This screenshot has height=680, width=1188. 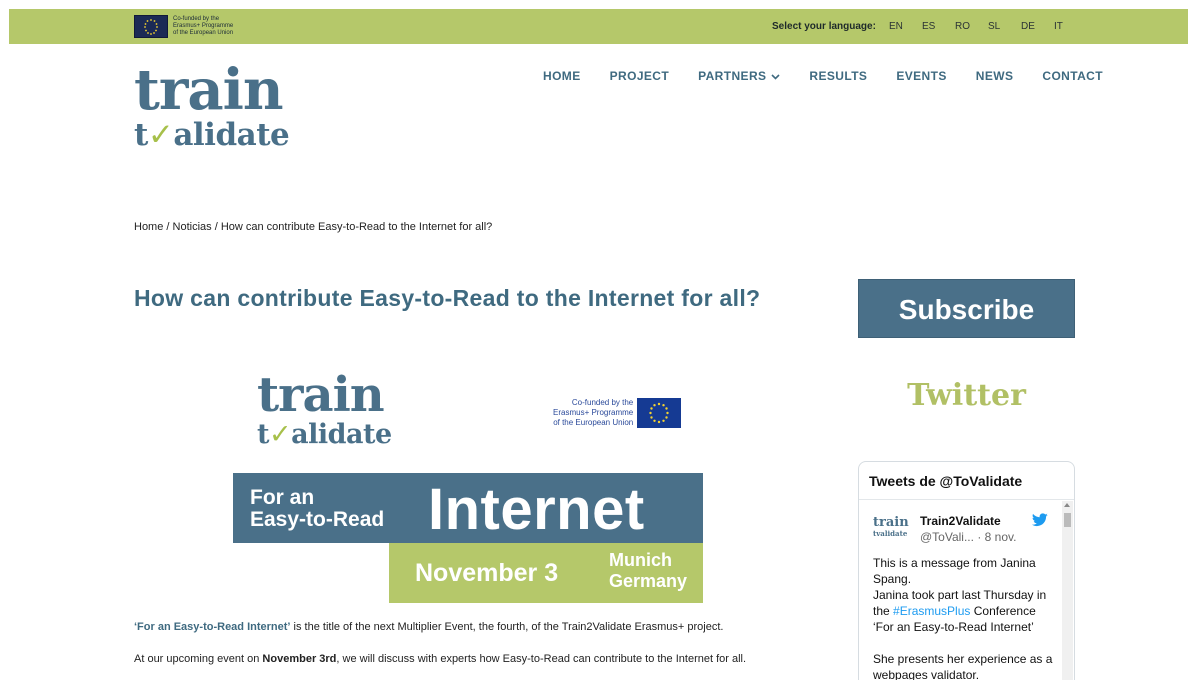 I want to click on banner-logo: train t✓alidate, so click(x=324, y=410).